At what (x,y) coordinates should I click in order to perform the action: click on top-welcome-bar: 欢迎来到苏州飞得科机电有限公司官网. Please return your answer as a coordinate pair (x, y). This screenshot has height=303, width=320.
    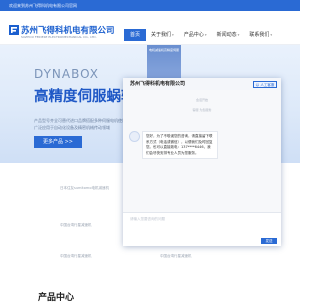
    Looking at the image, I should click on (150, 5).